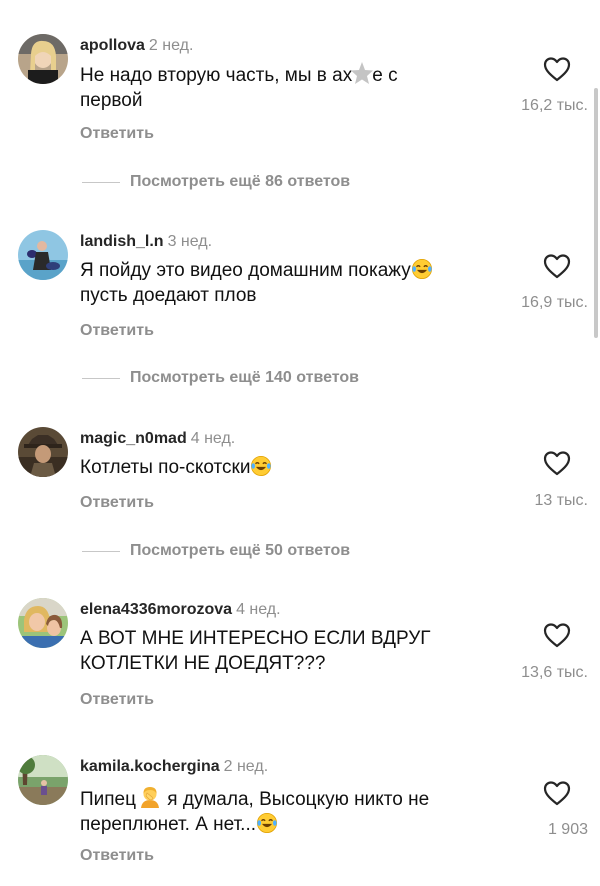 This screenshot has width=600, height=886. I want to click on reply-button: Ответить, so click(117, 856).